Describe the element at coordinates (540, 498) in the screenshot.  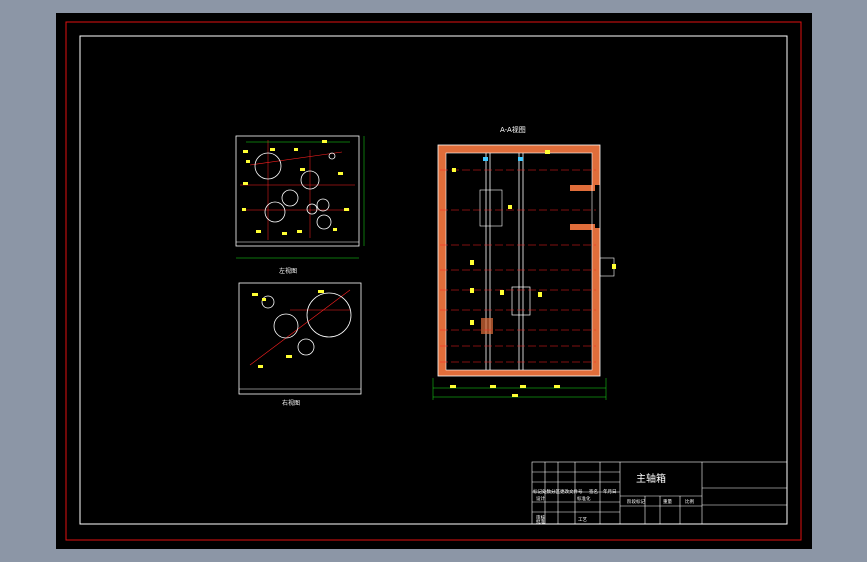
I see `title-cell-design: 设计` at that location.